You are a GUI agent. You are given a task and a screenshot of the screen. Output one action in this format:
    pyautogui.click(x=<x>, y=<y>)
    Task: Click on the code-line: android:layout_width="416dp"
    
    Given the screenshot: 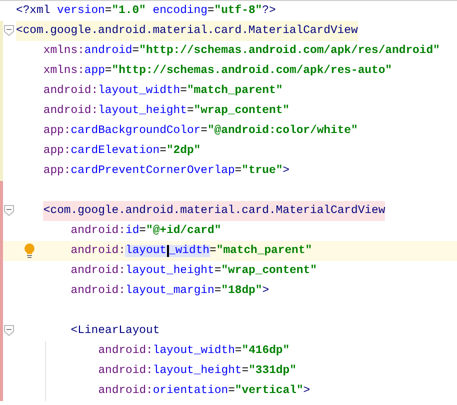 What is the action you would take?
    pyautogui.click(x=194, y=351)
    